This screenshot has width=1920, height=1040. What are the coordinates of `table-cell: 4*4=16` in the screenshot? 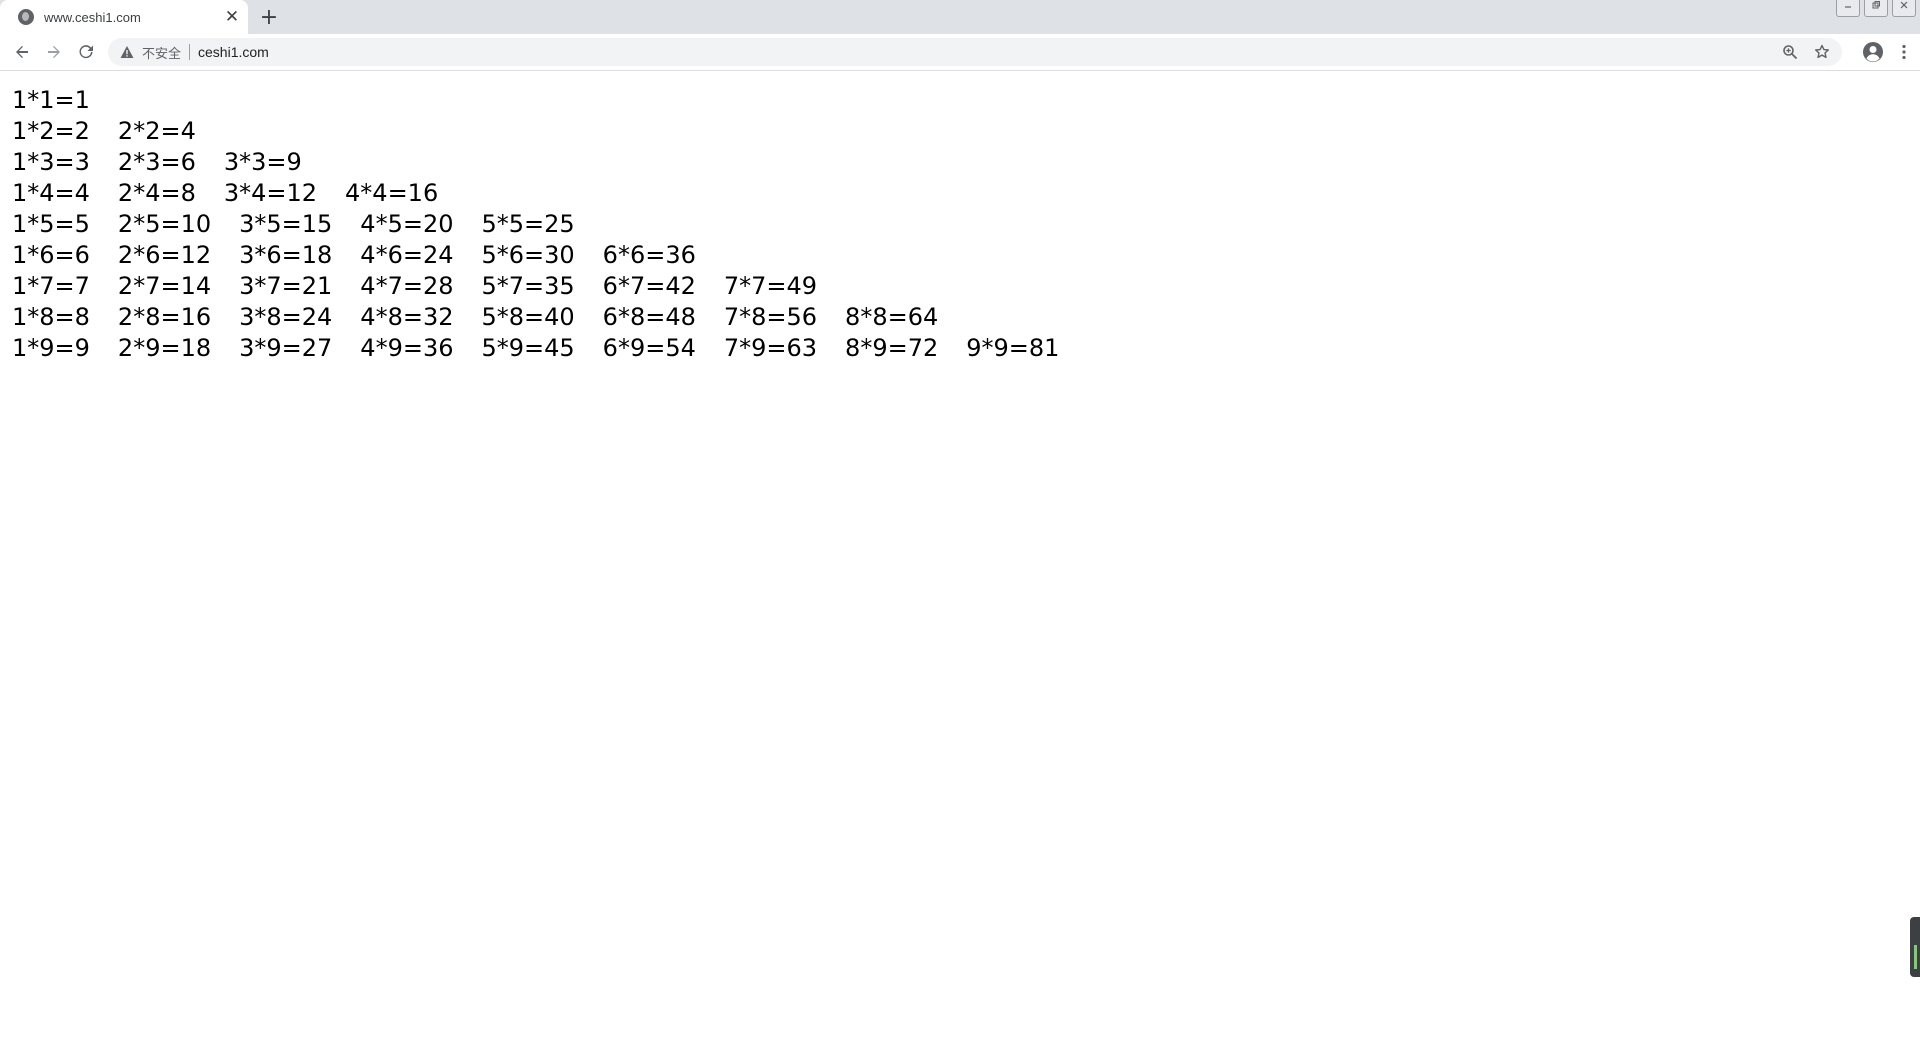 It's located at (392, 193).